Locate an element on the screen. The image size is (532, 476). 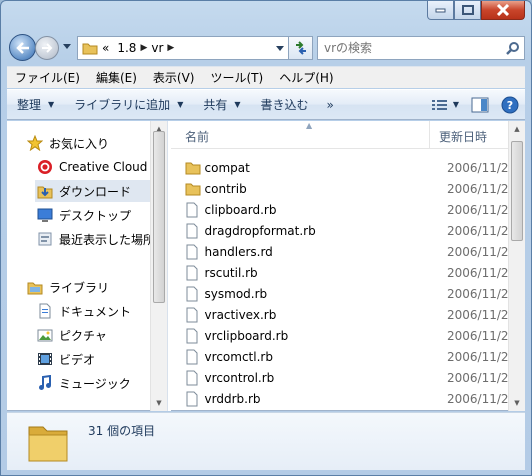
preview-pane-icon is located at coordinates (480, 104).